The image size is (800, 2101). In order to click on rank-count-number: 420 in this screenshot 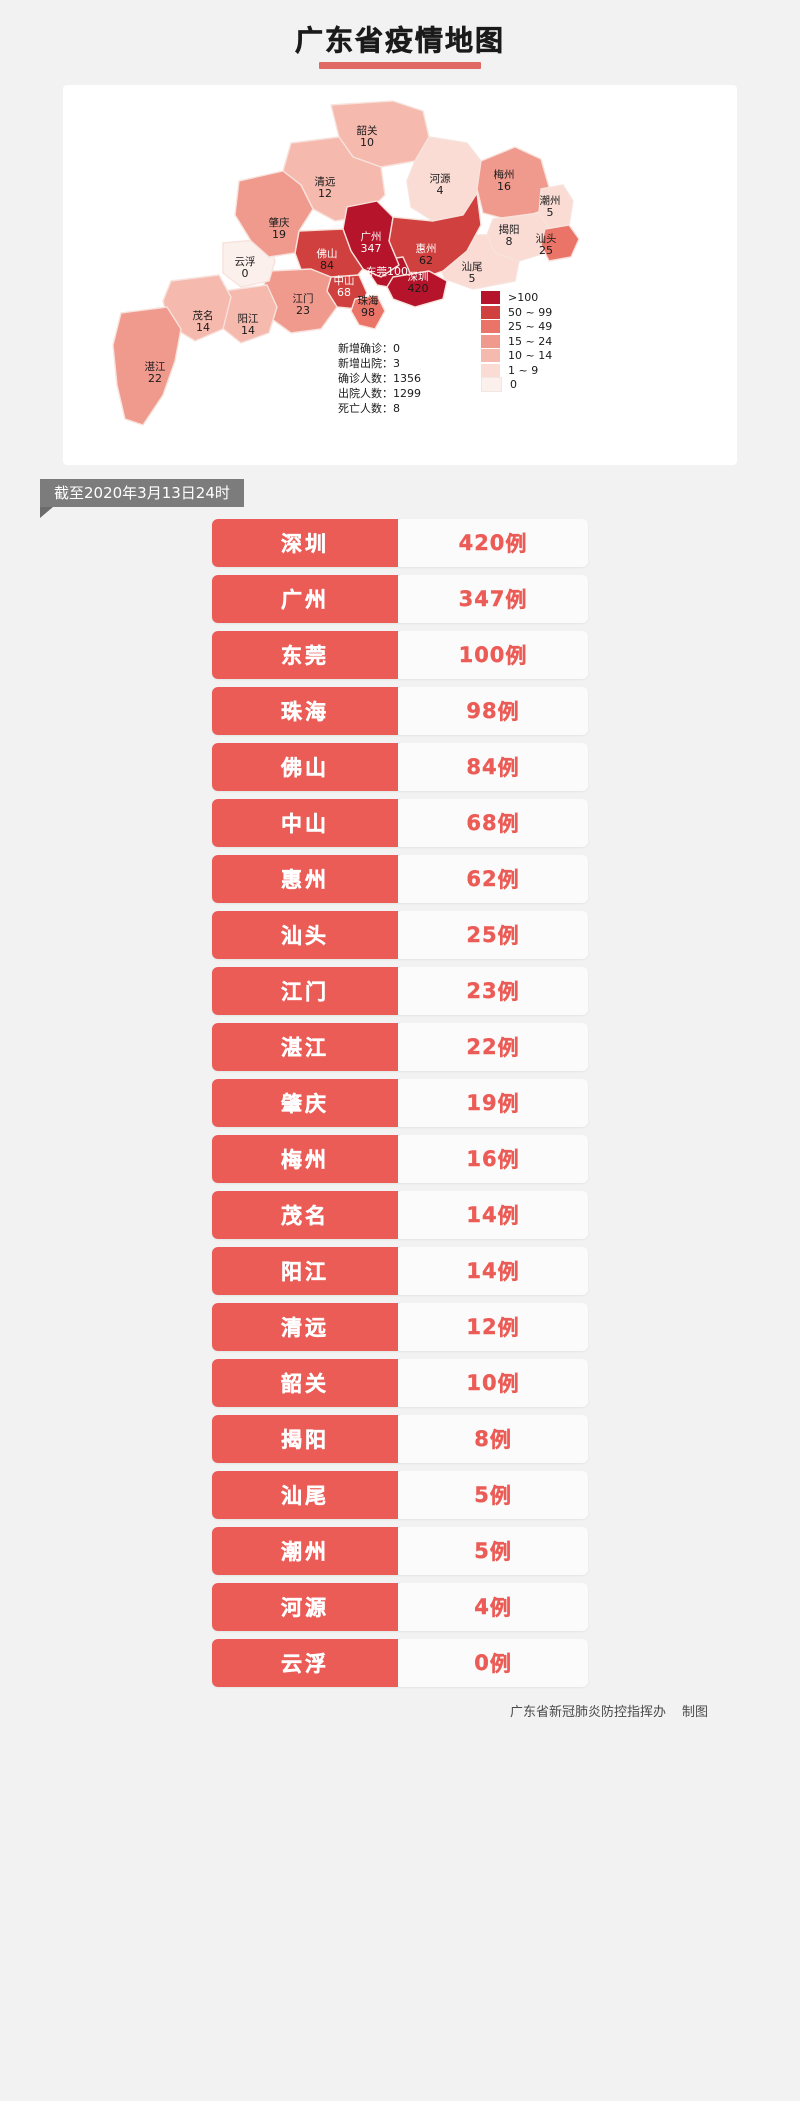, I will do `click(482, 542)`.